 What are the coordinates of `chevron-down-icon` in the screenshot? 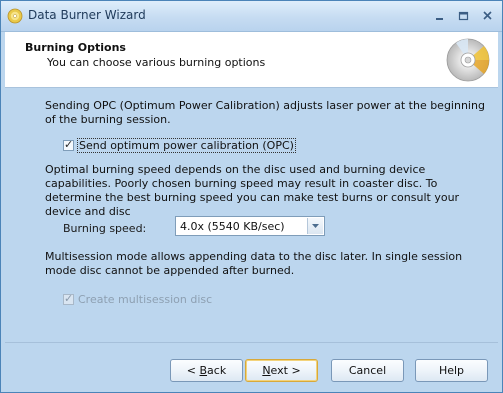 It's located at (315, 226).